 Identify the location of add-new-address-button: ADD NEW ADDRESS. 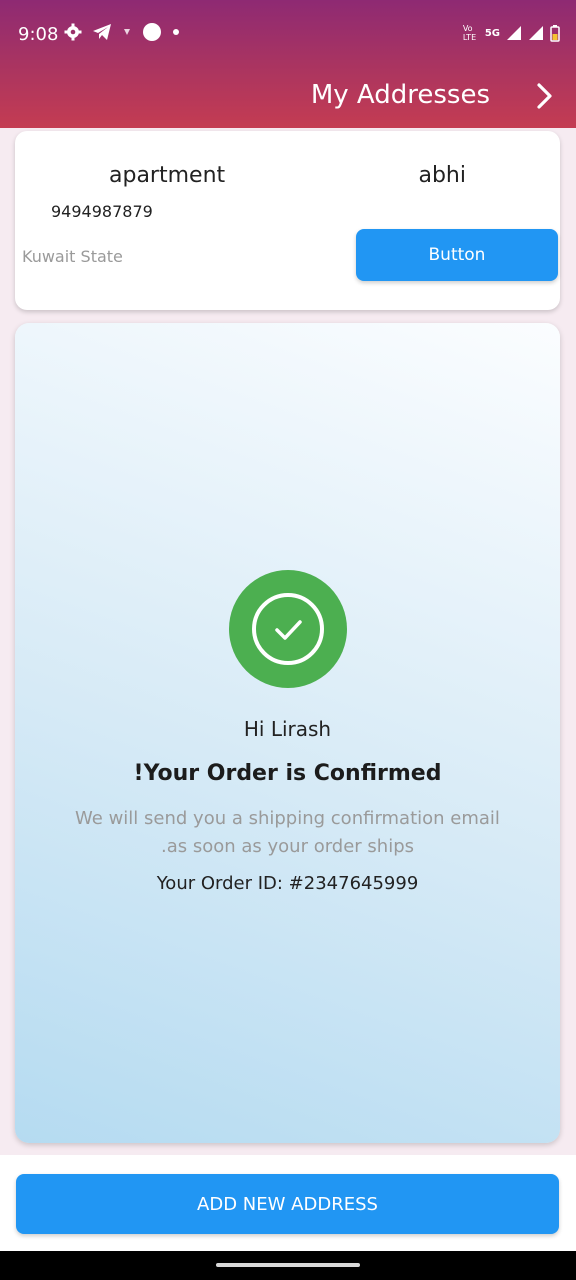
(287, 1204).